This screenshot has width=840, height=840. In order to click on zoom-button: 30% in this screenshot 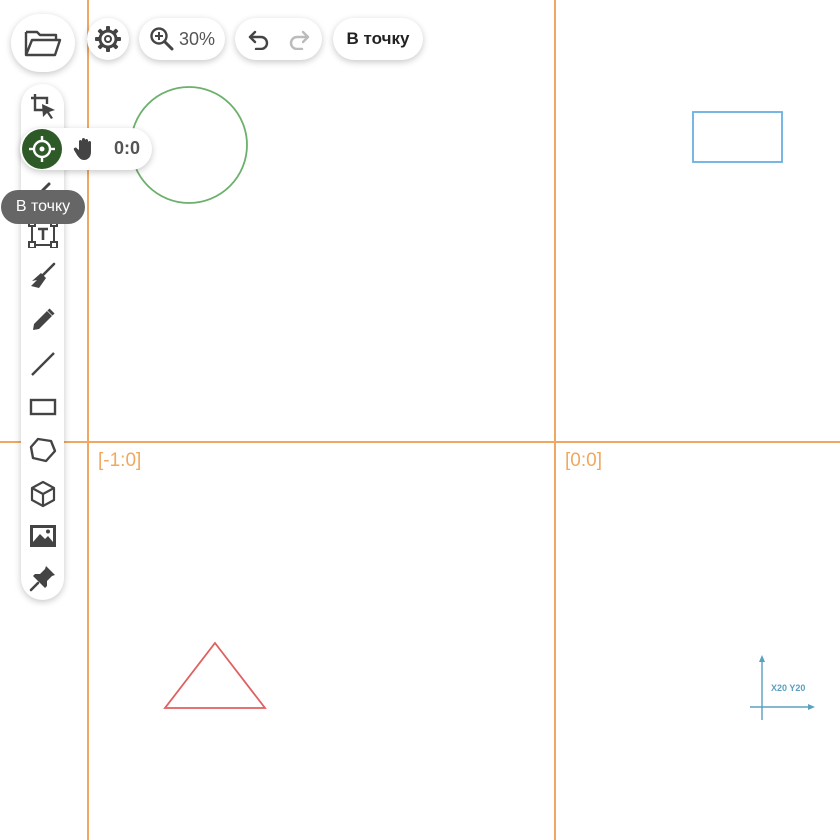, I will do `click(182, 39)`.